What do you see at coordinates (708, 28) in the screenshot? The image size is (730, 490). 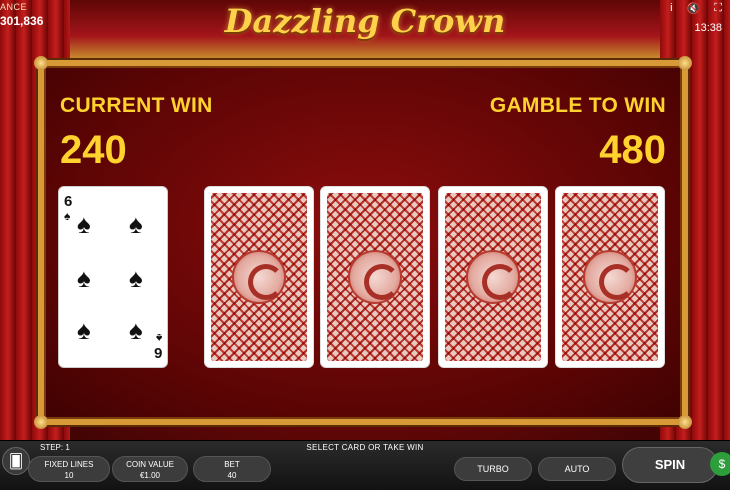 I see `clock: 13:38` at bounding box center [708, 28].